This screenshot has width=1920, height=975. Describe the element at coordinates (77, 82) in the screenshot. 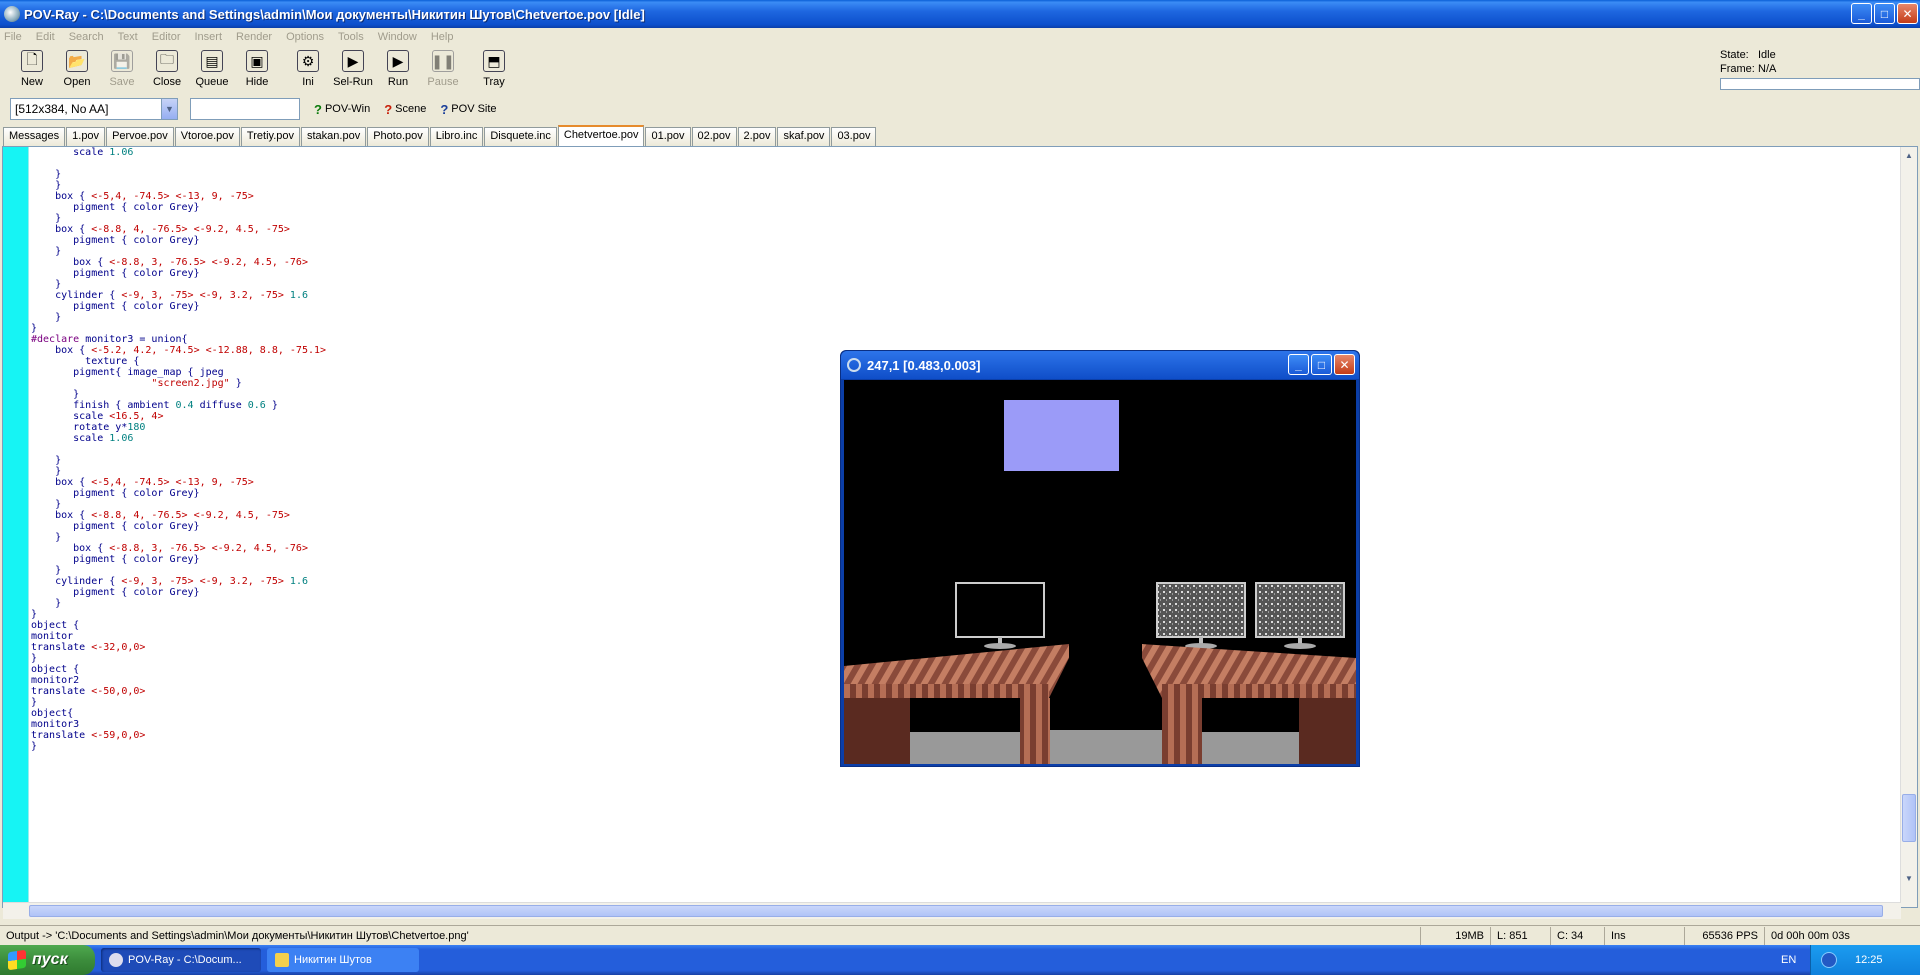

I see `toolbar-button-label: Open` at that location.